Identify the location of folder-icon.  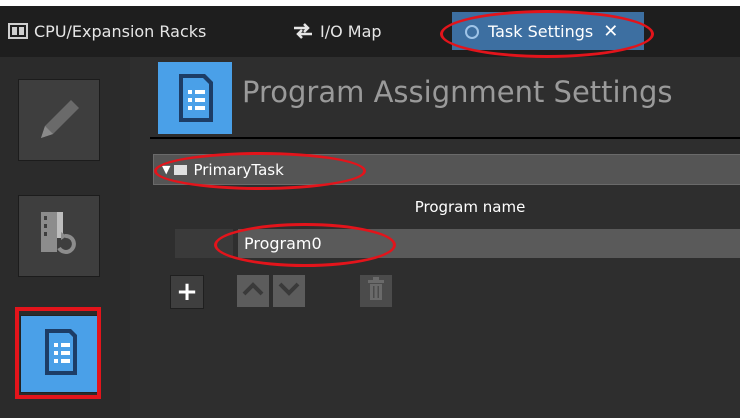
(181, 169).